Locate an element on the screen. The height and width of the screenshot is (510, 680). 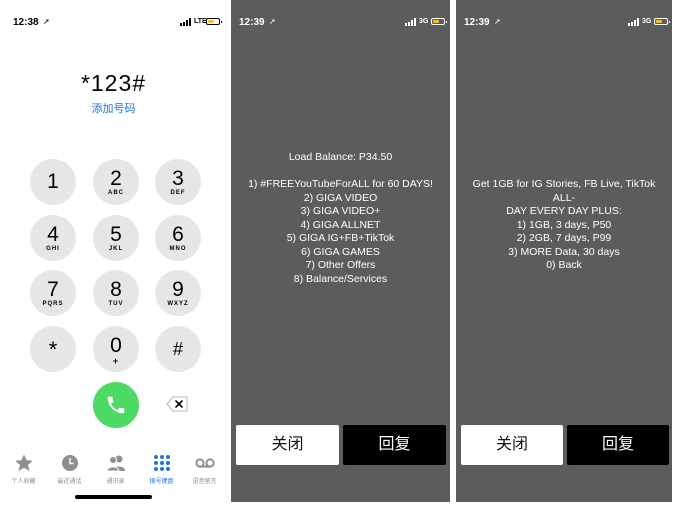
contacts-icon is located at coordinates (115, 463).